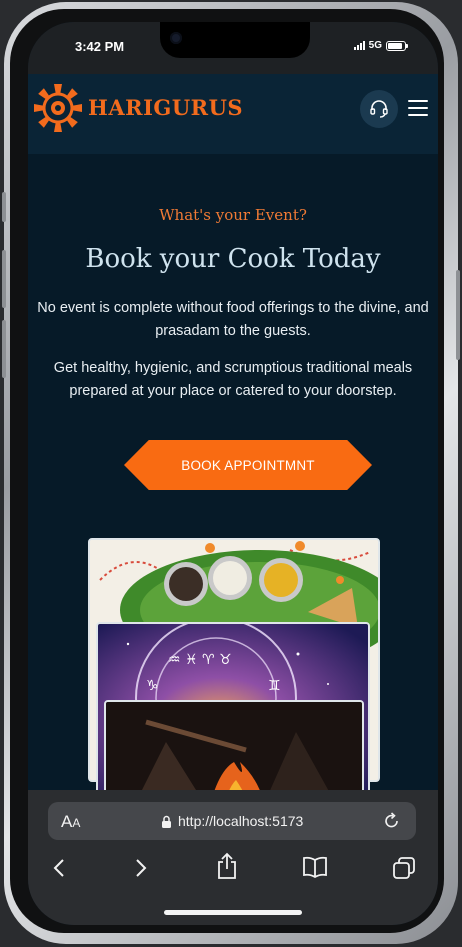  Describe the element at coordinates (176, 38) in the screenshot. I see `camera-icon` at that location.